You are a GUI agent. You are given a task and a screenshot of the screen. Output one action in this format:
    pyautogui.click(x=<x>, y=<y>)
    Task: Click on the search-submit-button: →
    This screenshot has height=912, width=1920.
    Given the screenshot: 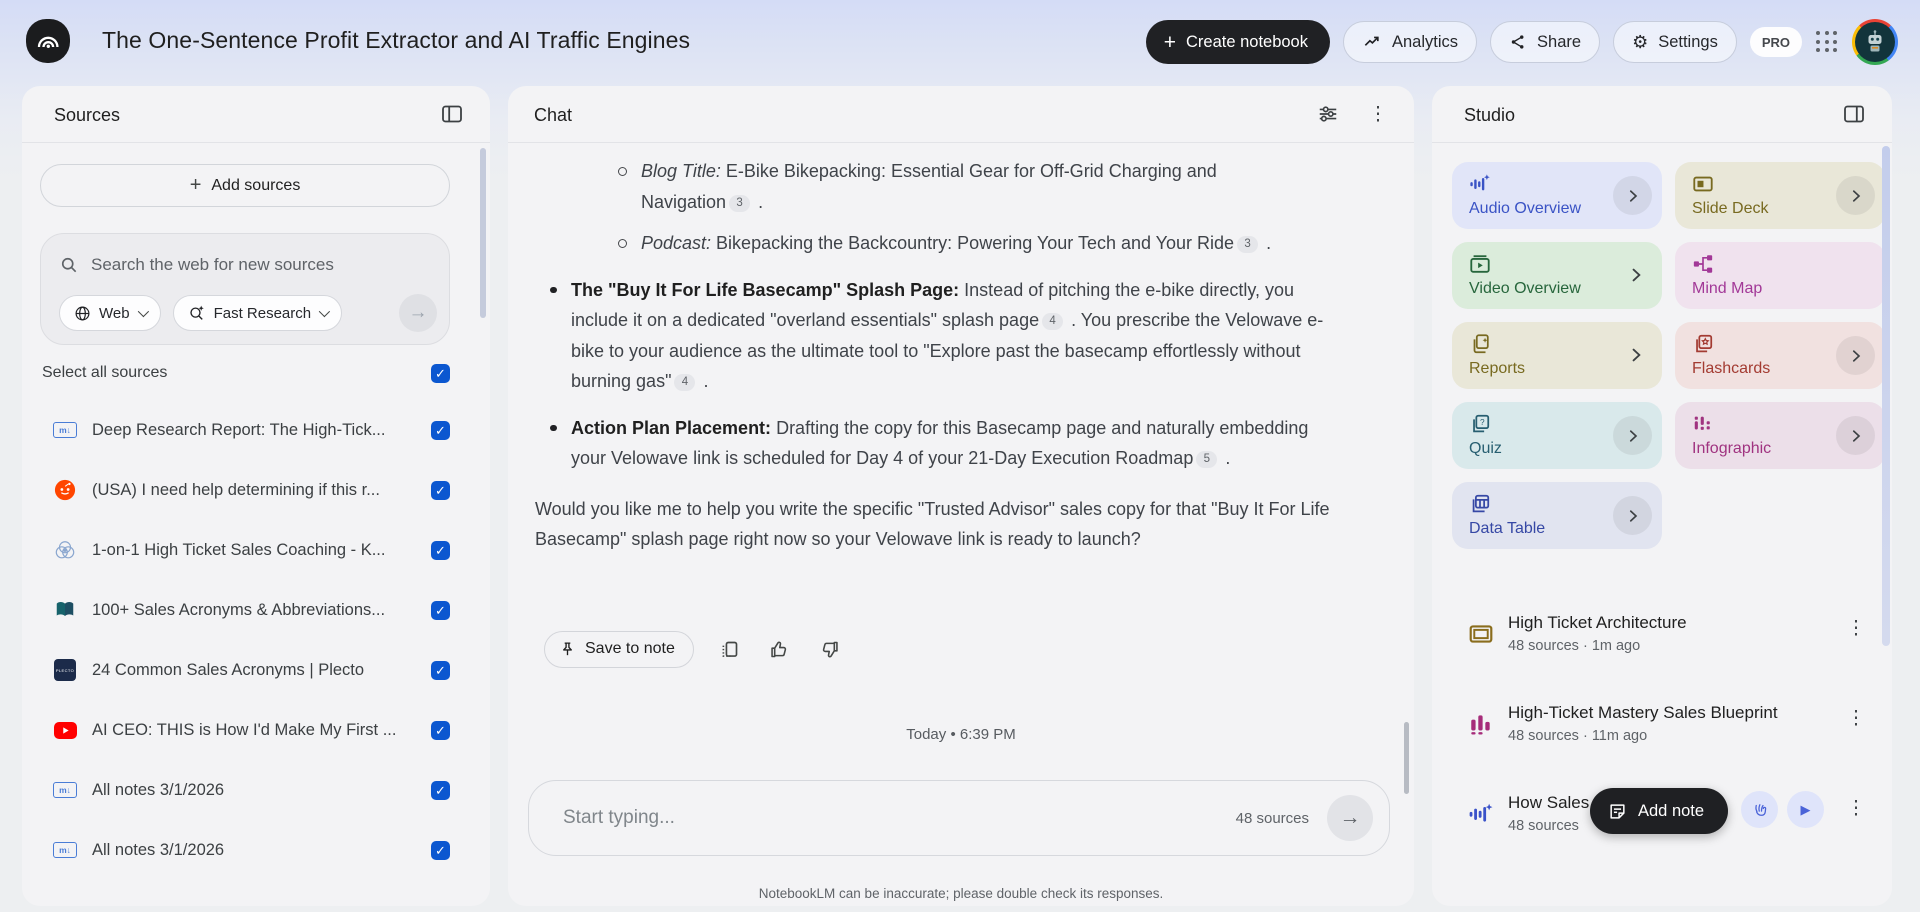 What is the action you would take?
    pyautogui.click(x=418, y=313)
    